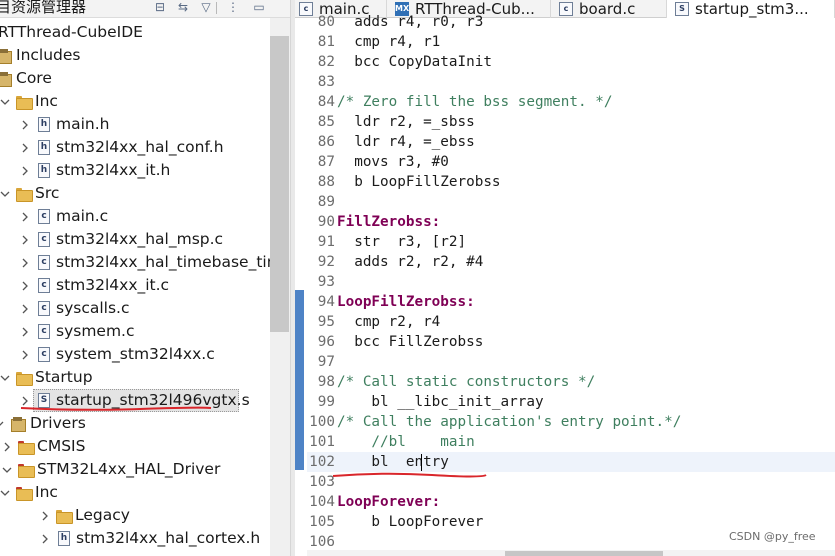 Image resolution: width=835 pixels, height=556 pixels. I want to click on collapse-all-icon: ⊟, so click(160, 7).